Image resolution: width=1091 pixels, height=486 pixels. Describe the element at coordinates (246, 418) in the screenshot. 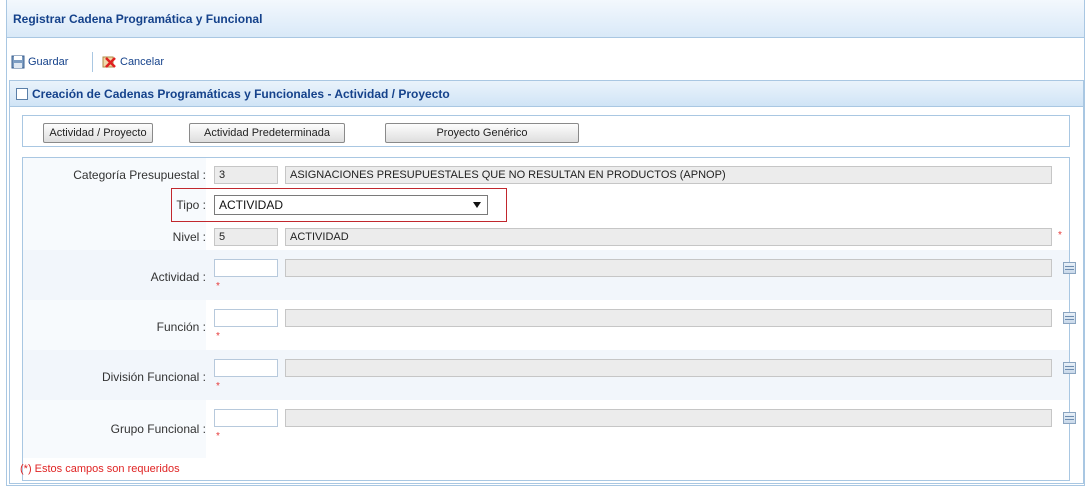

I see `grupo-code-input` at that location.